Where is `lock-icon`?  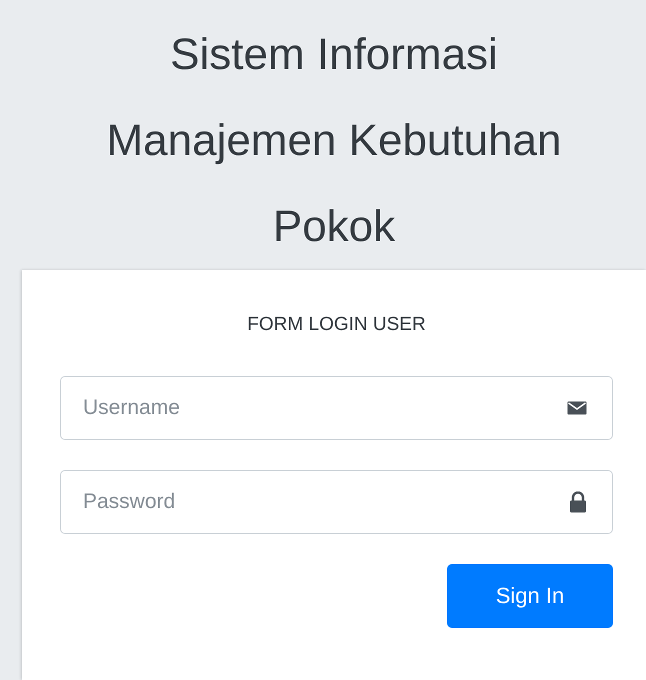
lock-icon is located at coordinates (578, 502).